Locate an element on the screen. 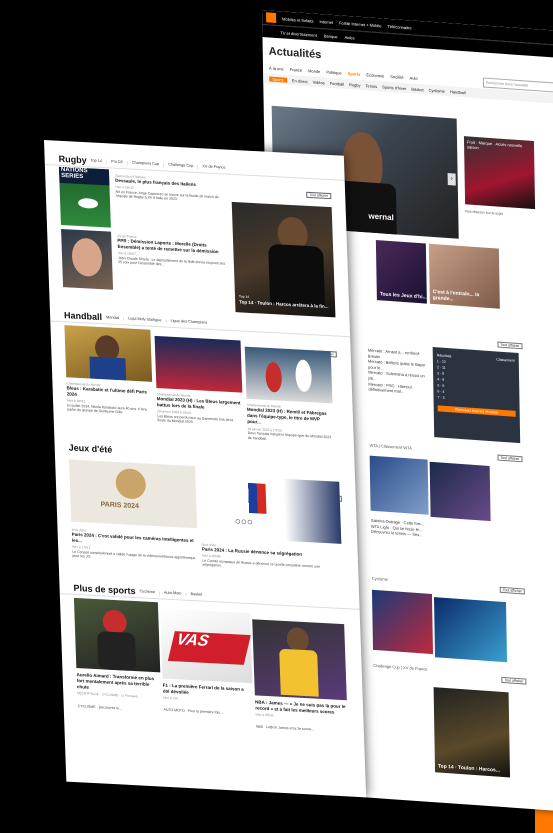  topbar-item: Internet is located at coordinates (326, 22).